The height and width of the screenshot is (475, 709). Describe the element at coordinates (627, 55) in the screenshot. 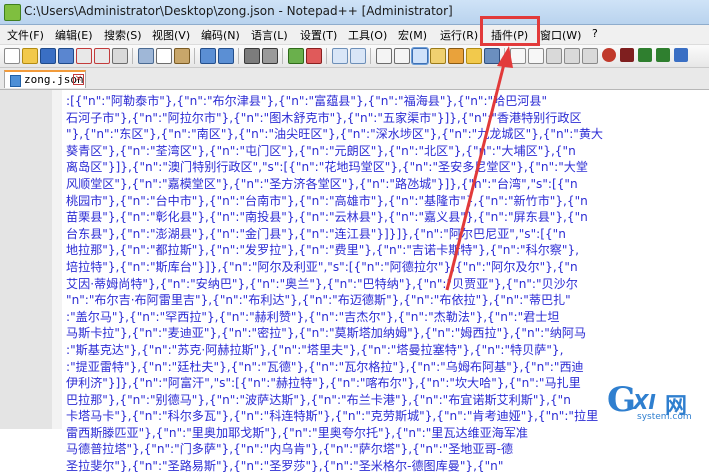

I see `stop-square-icon` at that location.